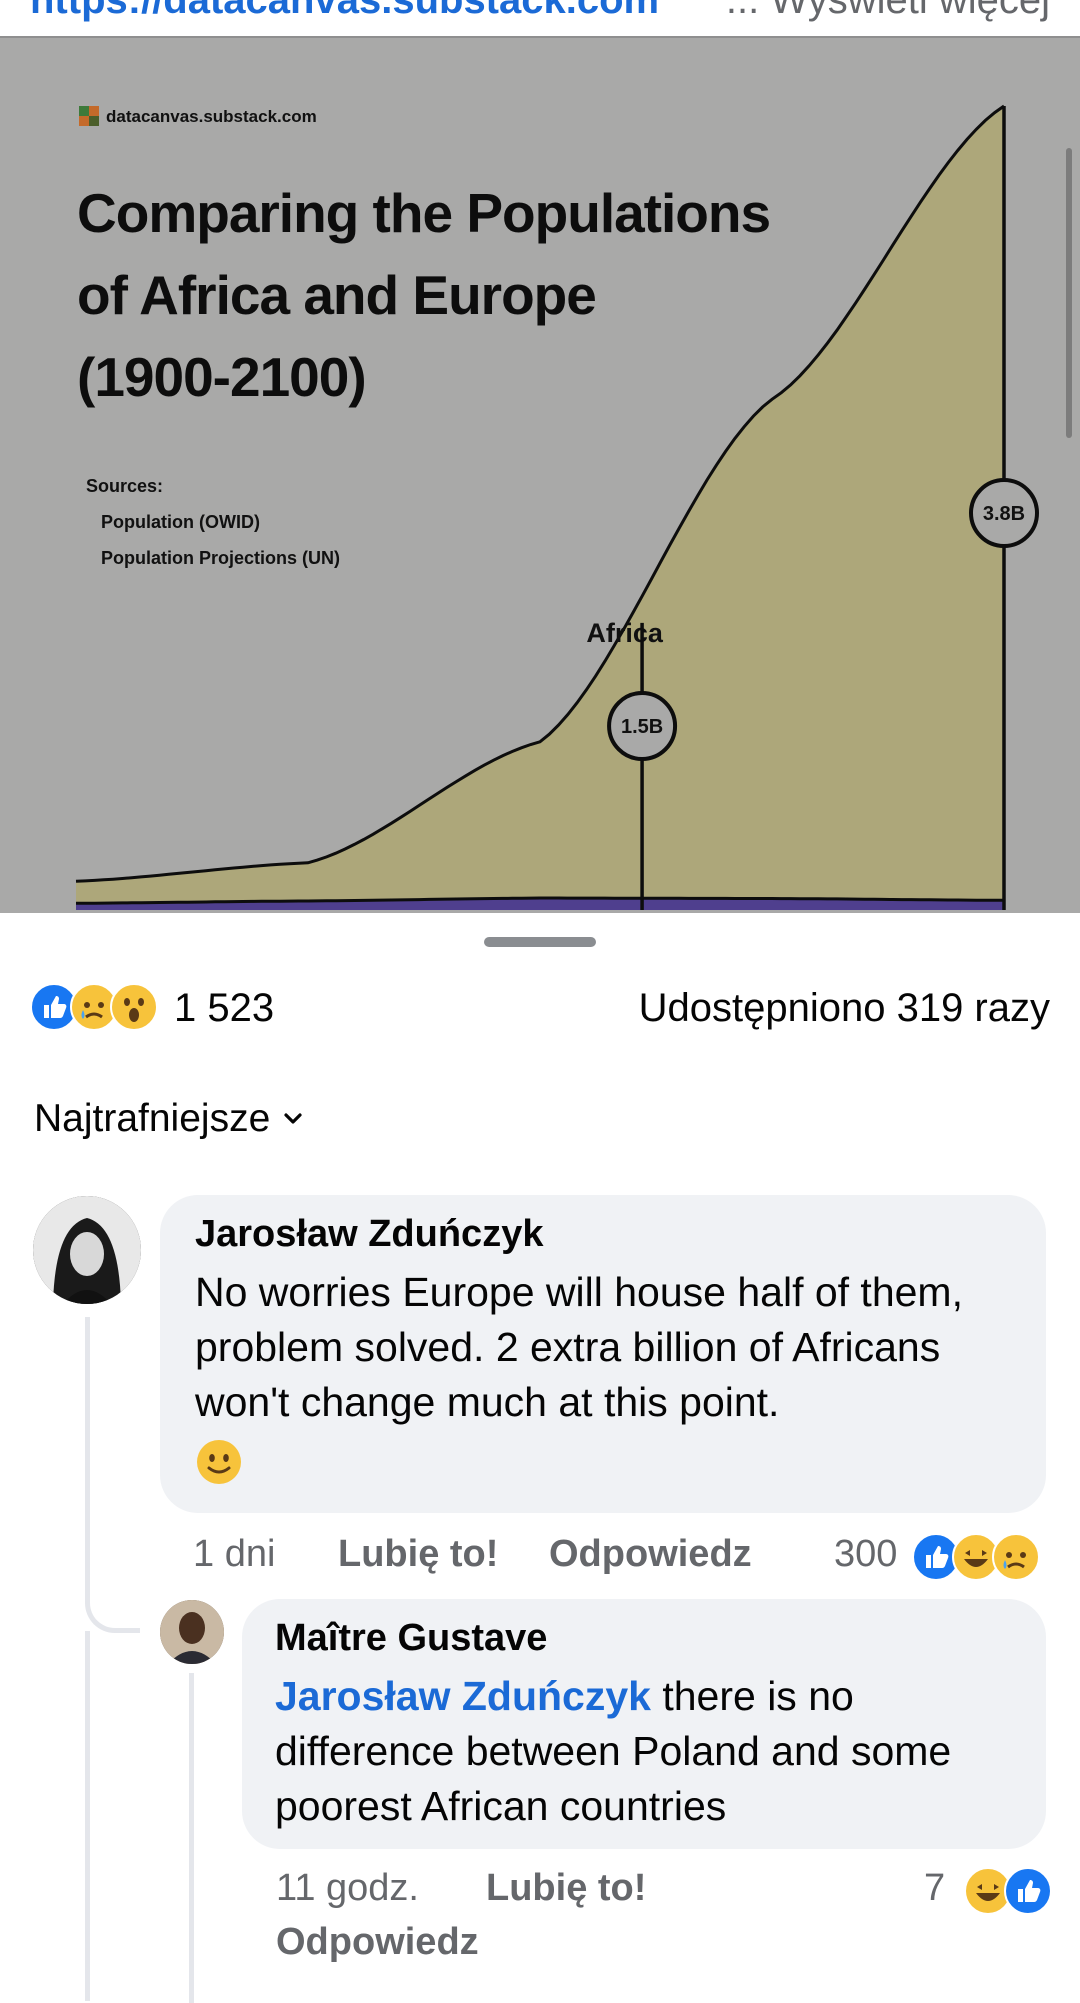  What do you see at coordinates (89, 116) in the screenshot?
I see `substack-logo-icon` at bounding box center [89, 116].